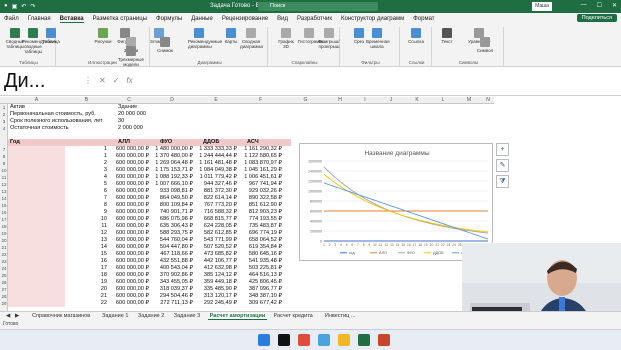 This screenshot has width=621, height=350. Describe the element at coordinates (172, 170) in the screenshot. I see `table-cell: 1 175 153,71 ₽` at that location.